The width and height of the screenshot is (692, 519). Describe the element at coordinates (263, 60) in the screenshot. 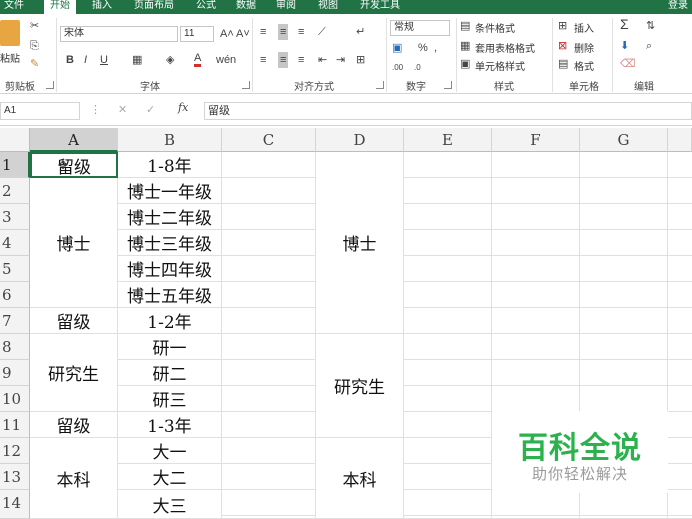

I see `align-left-icon: ≡` at that location.